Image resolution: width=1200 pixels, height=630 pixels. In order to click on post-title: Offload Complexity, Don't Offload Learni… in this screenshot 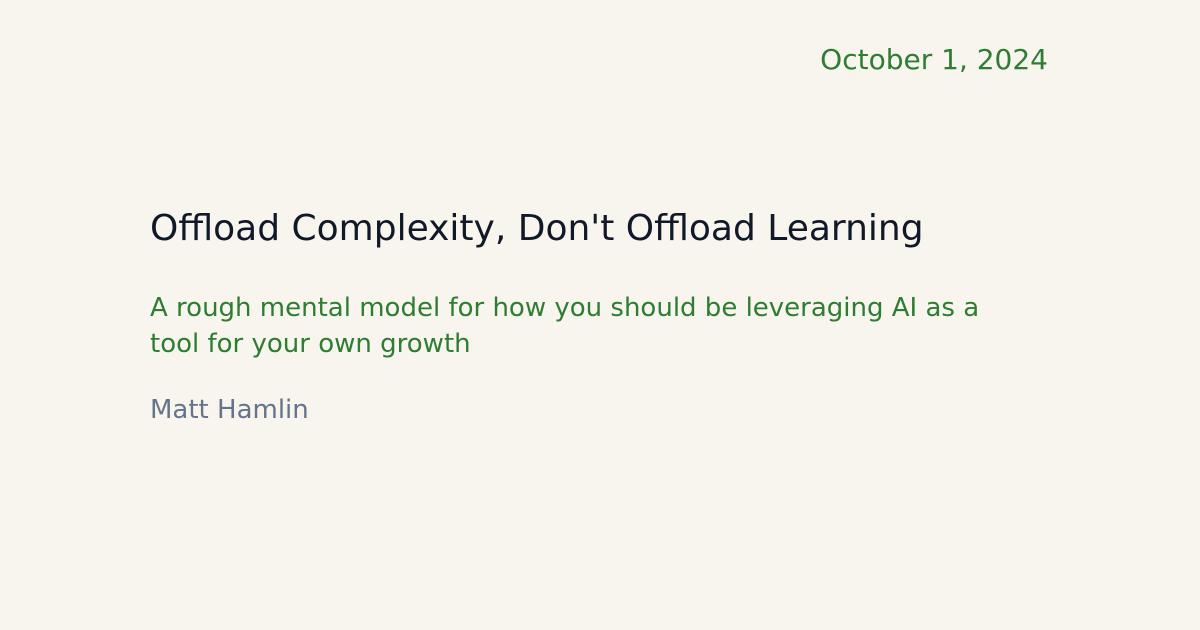, I will do `click(537, 228)`.